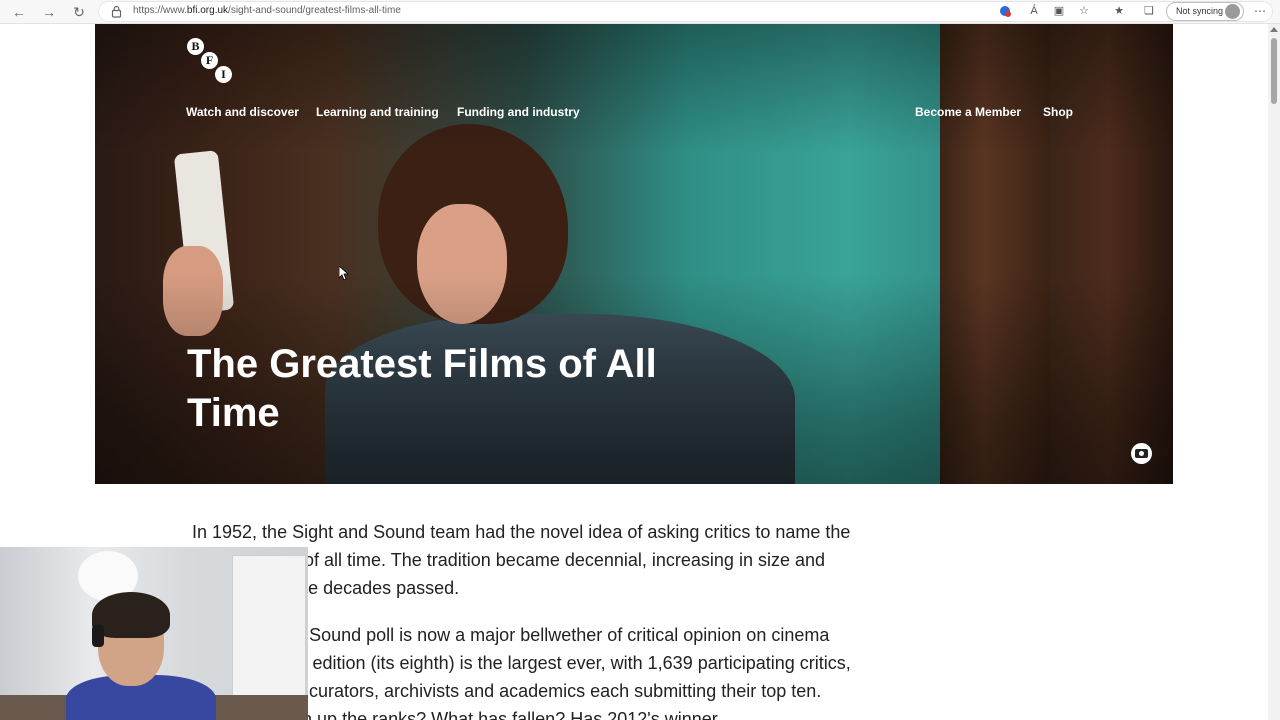  What do you see at coordinates (1084, 11) in the screenshot?
I see `add-favorite-icon: ☆` at bounding box center [1084, 11].